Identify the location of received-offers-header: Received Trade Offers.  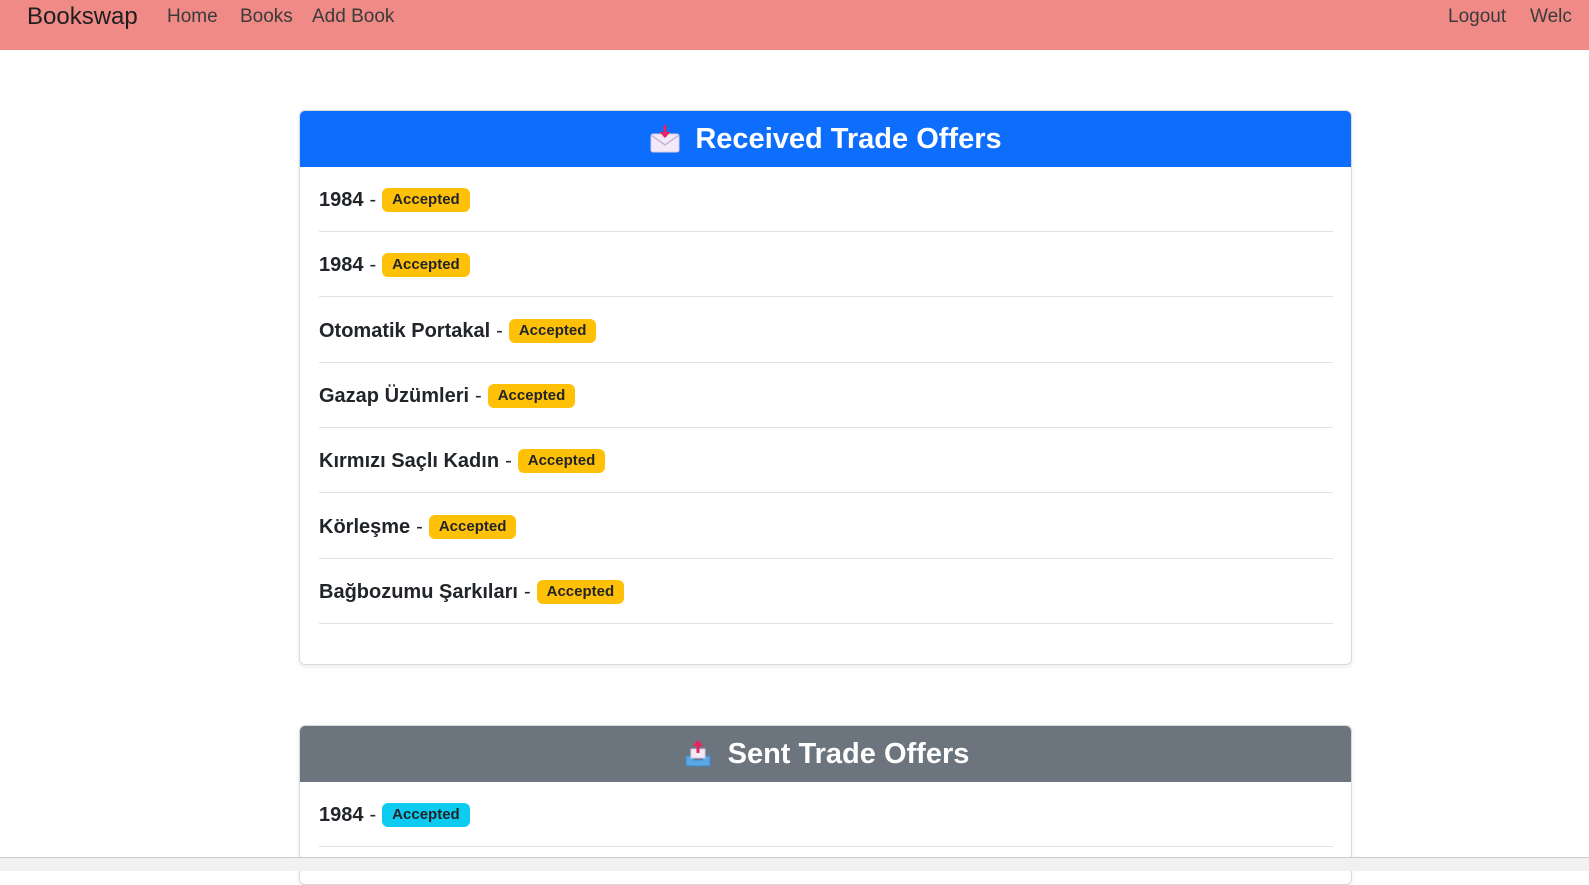
(825, 139).